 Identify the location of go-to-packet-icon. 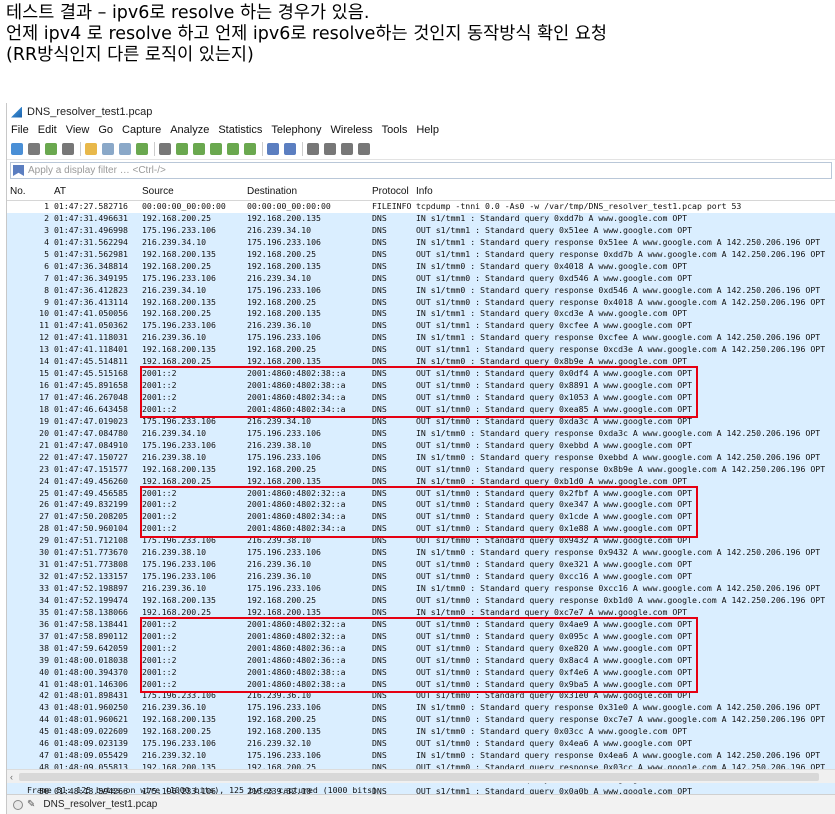
(216, 148).